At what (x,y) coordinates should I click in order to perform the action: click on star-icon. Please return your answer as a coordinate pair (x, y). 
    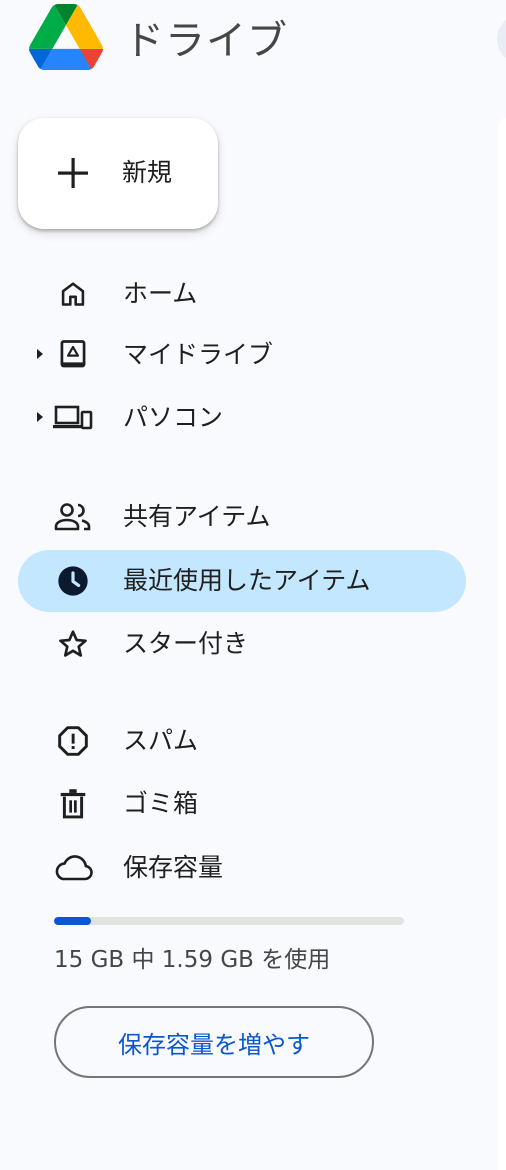
    Looking at the image, I should click on (73, 644).